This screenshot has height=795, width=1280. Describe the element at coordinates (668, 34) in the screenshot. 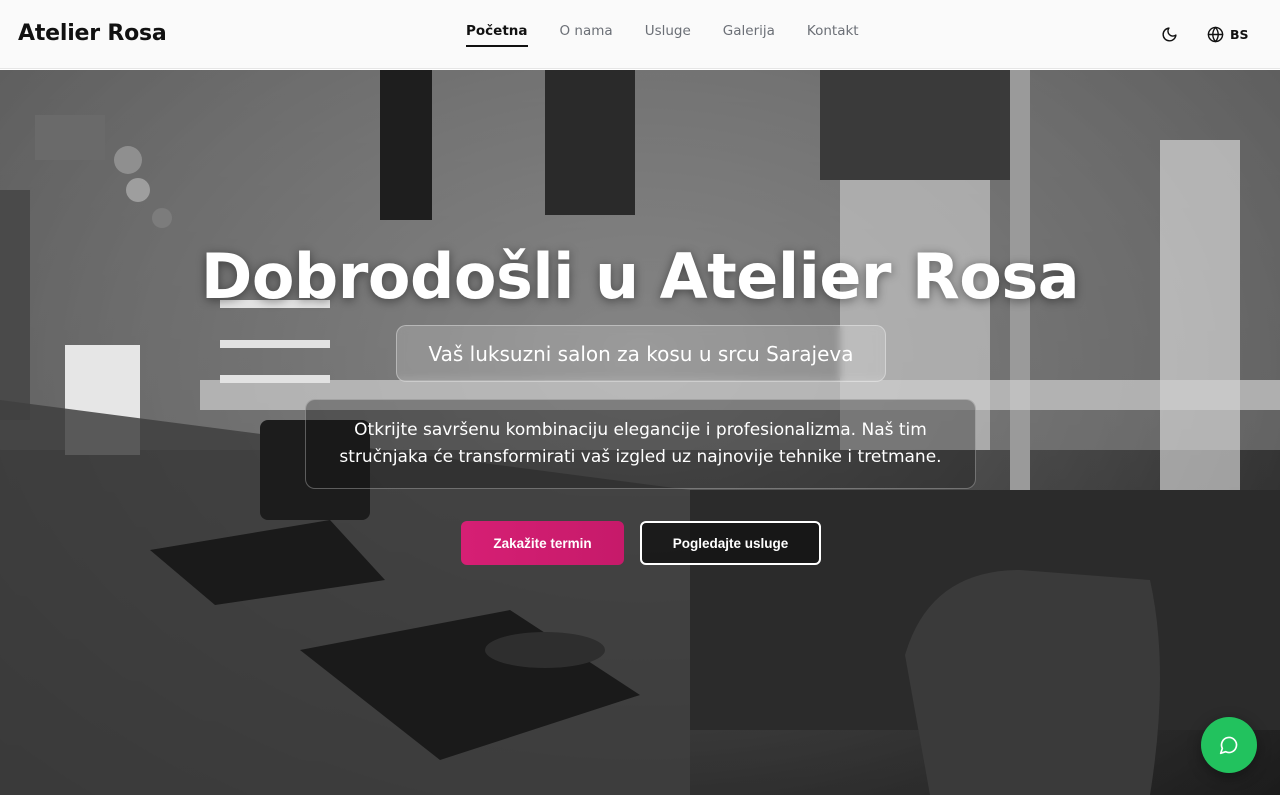

I see `nav-item-usluge: Usluge` at that location.